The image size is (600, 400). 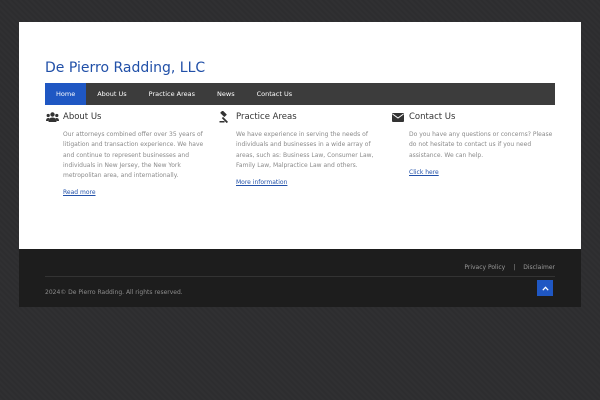 What do you see at coordinates (275, 94) in the screenshot?
I see `nav-contact-us: Contact Us` at bounding box center [275, 94].